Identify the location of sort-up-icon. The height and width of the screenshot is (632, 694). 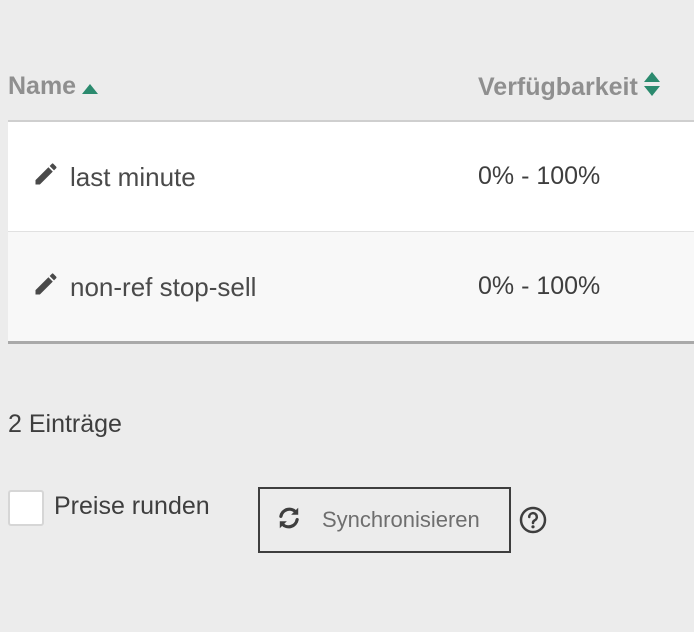
(90, 86).